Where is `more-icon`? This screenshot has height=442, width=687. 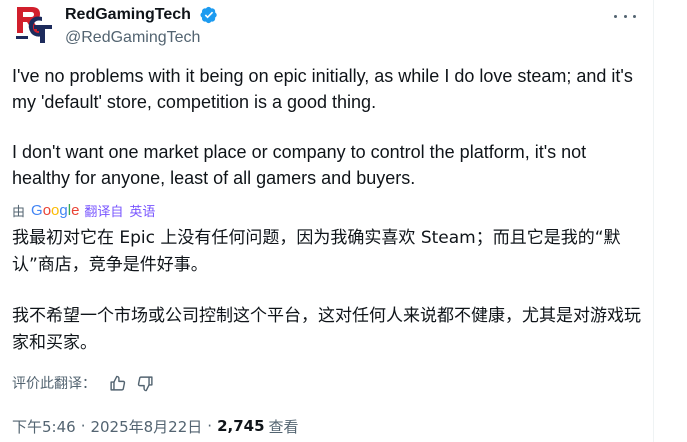
more-icon is located at coordinates (625, 16).